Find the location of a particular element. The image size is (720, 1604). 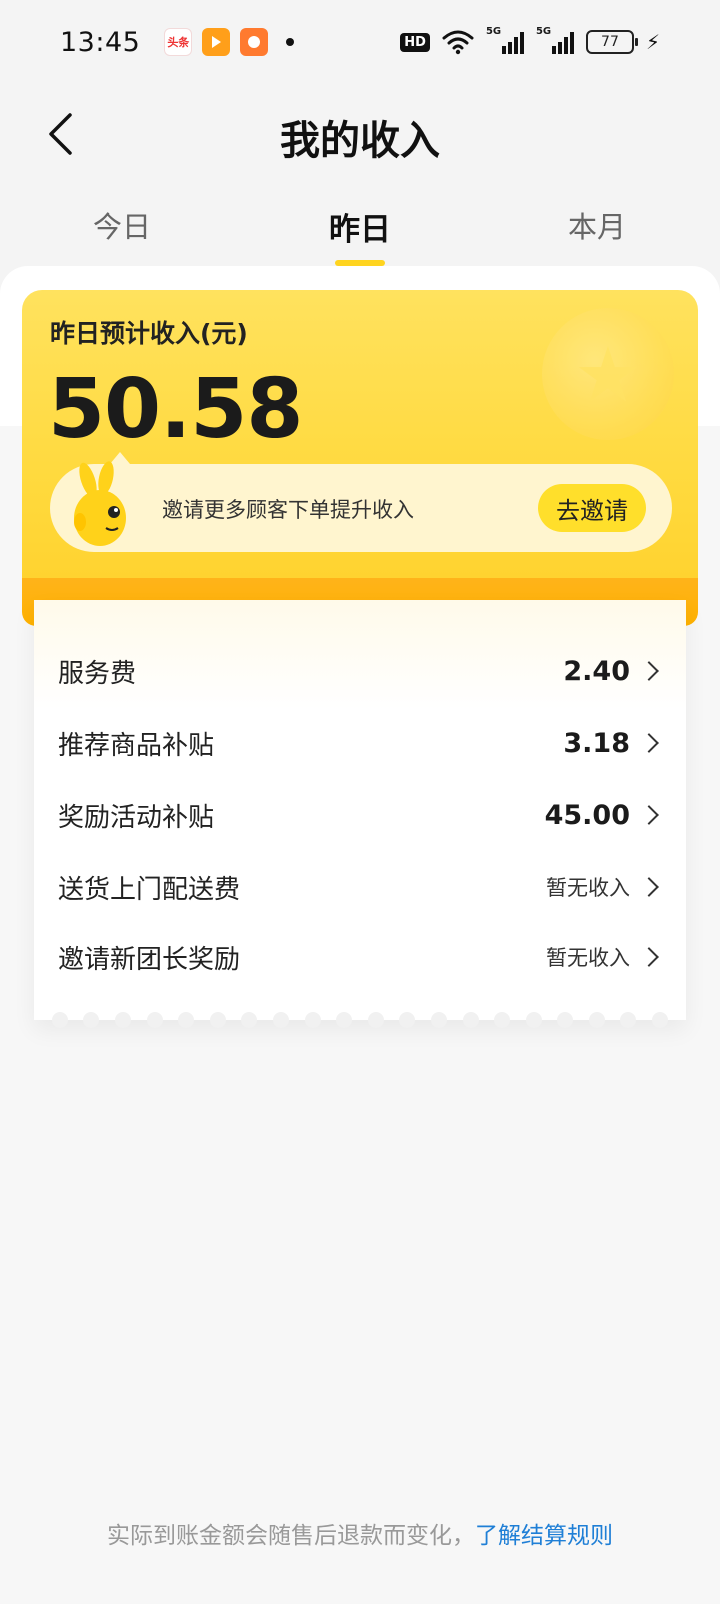

charging-icon: ⚡ is located at coordinates (652, 42).